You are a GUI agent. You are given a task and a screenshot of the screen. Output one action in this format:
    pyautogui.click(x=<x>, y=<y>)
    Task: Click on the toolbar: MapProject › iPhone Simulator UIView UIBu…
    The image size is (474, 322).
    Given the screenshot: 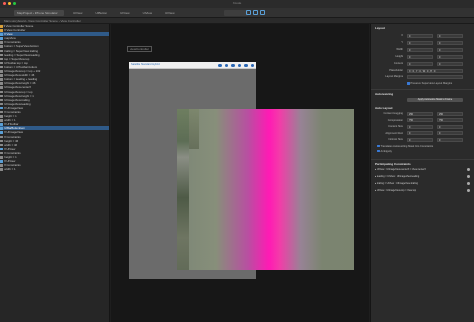 What is the action you would take?
    pyautogui.click(x=237, y=13)
    